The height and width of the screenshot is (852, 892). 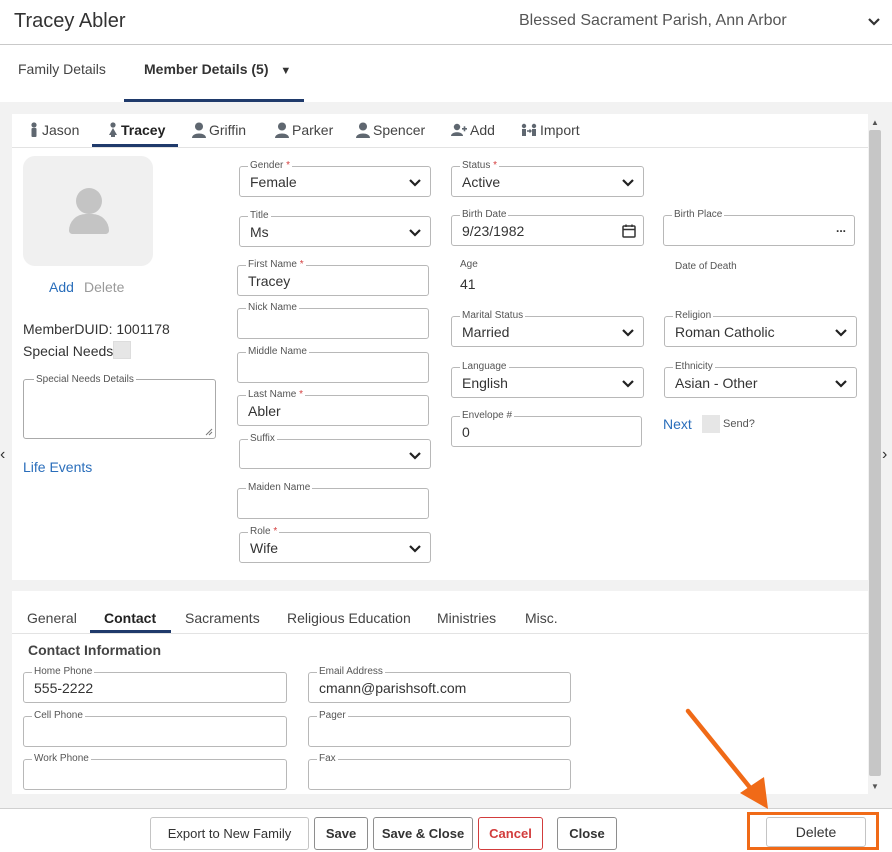 What do you see at coordinates (466, 432) in the screenshot?
I see `field-value: 0` at bounding box center [466, 432].